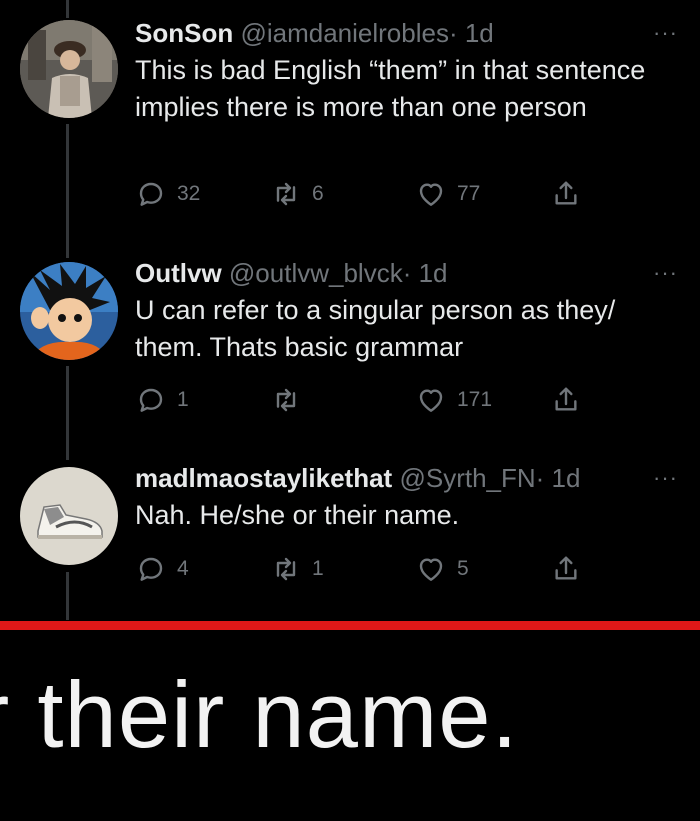 This screenshot has width=700, height=821. Describe the element at coordinates (259, 714) in the screenshot. I see `caption-text: r their name.` at that location.